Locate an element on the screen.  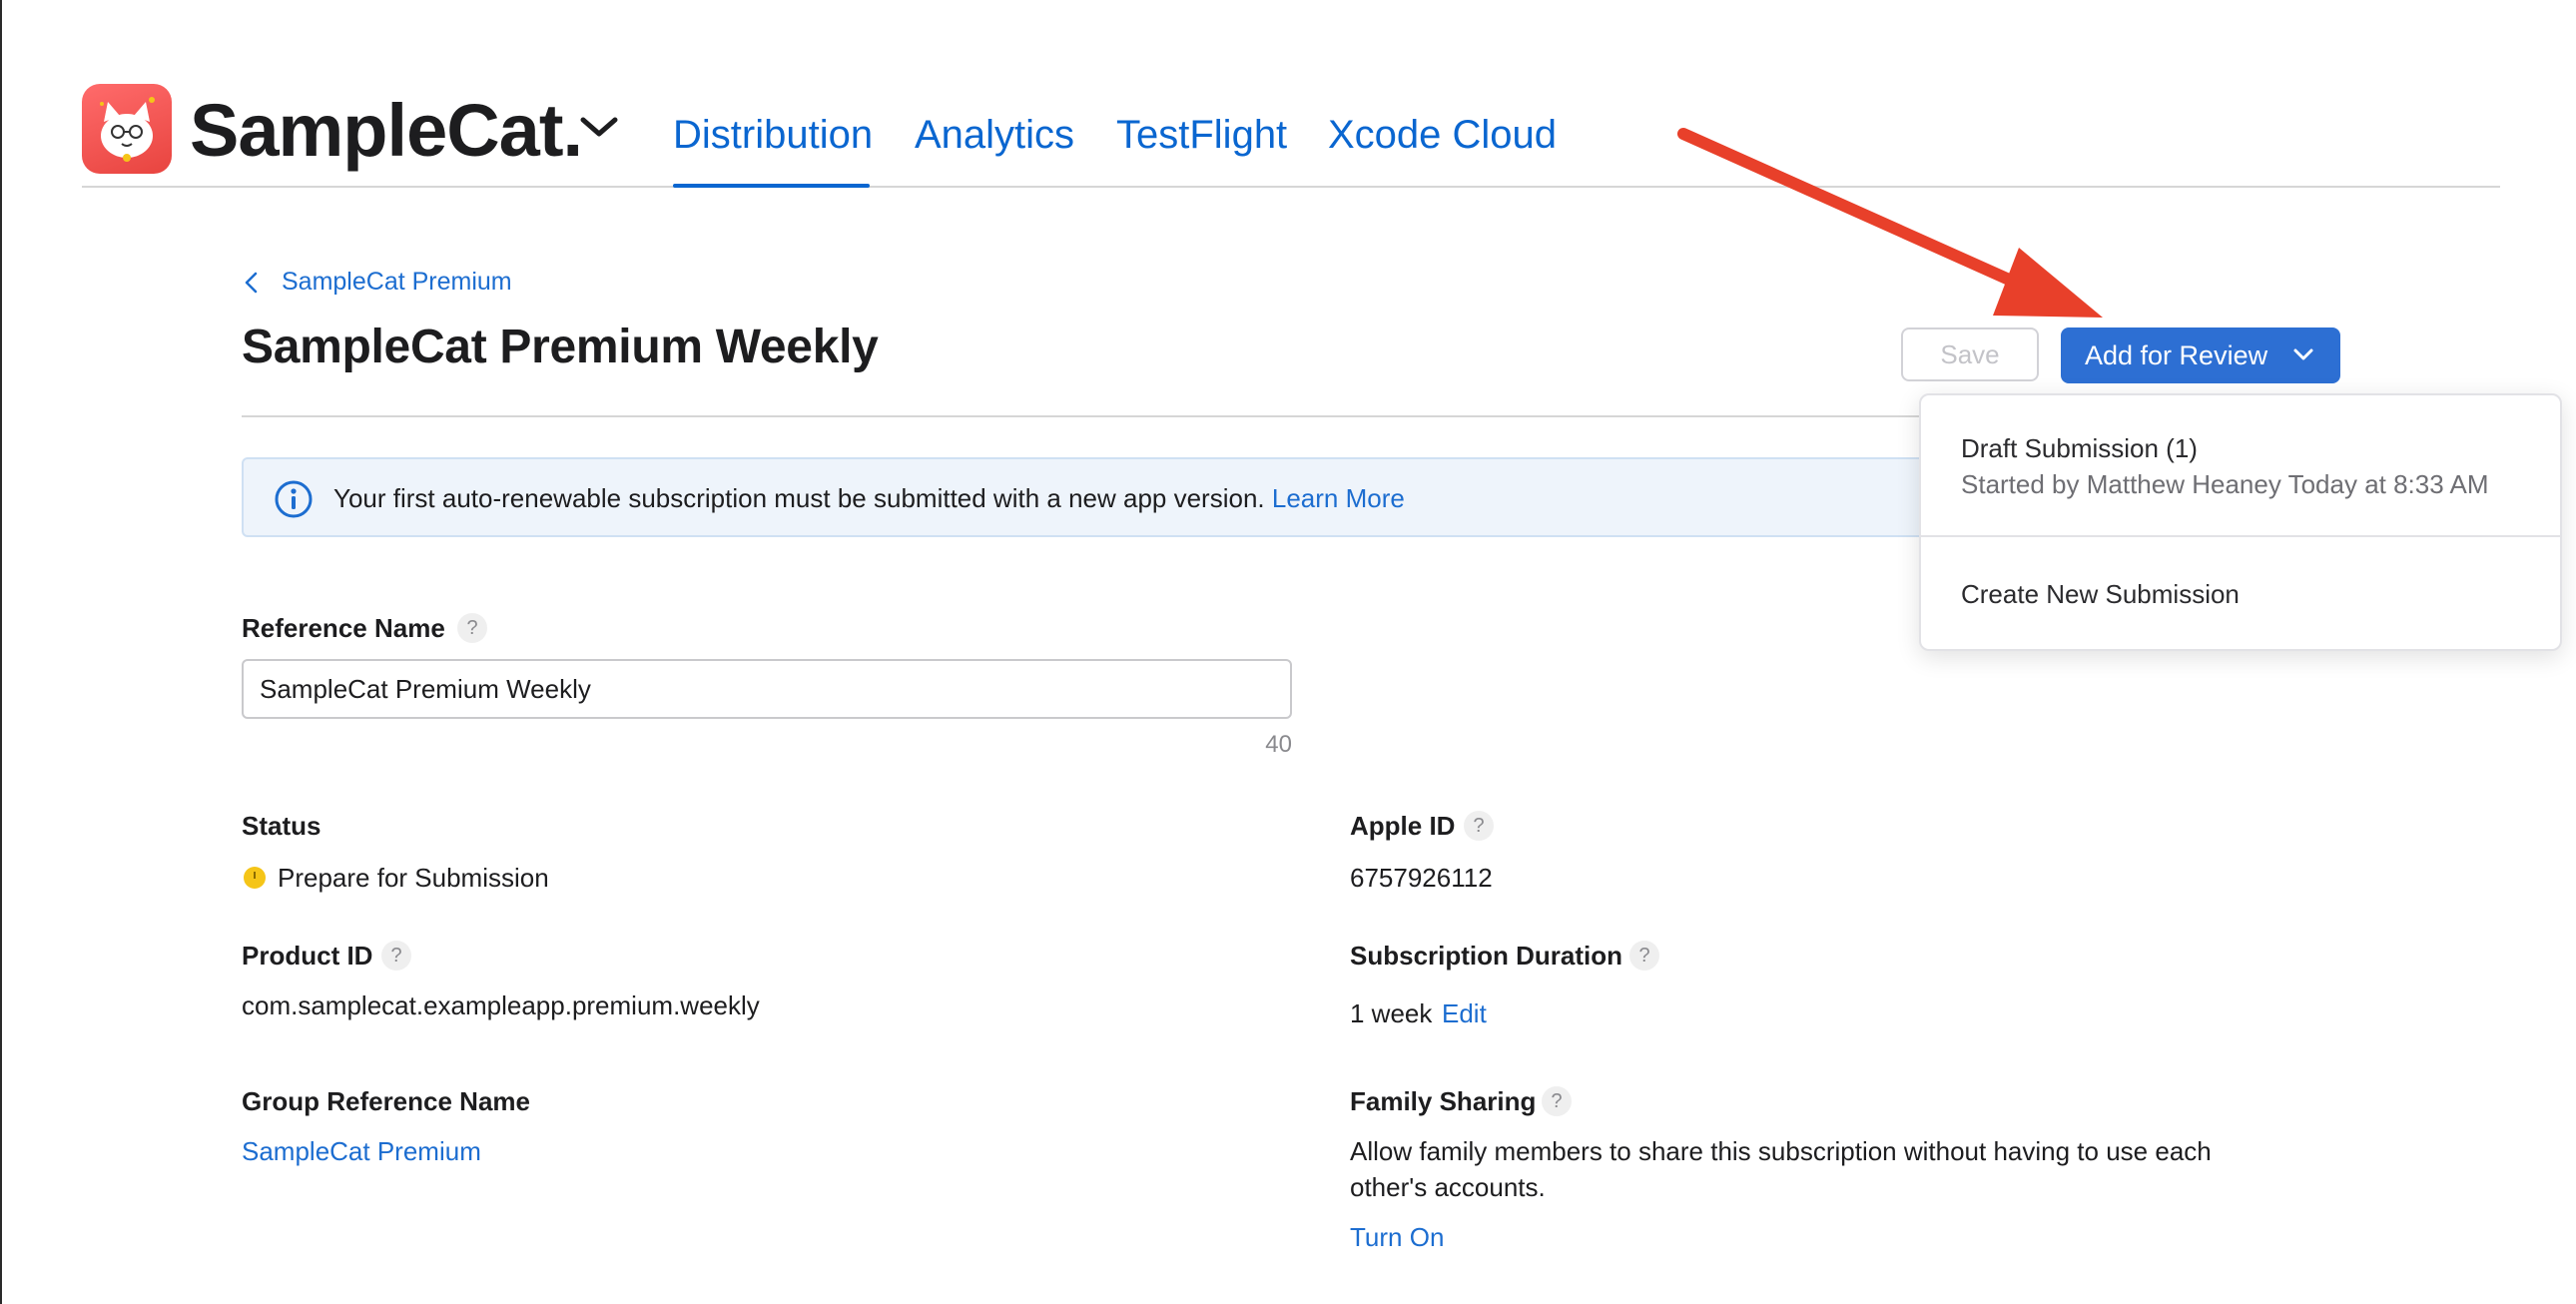
group-reference-name-label: Group Reference Name is located at coordinates (386, 1101).